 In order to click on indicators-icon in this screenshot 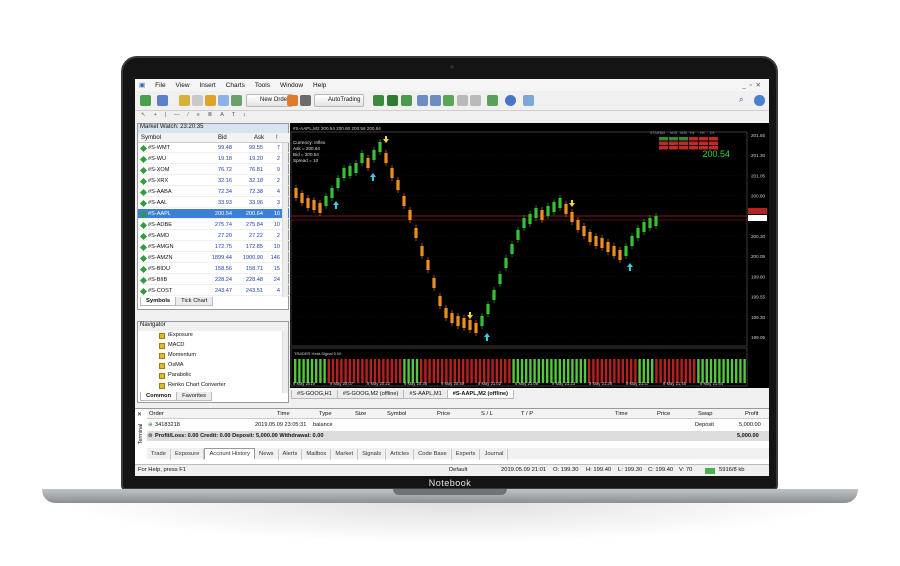, I will do `click(492, 100)`.